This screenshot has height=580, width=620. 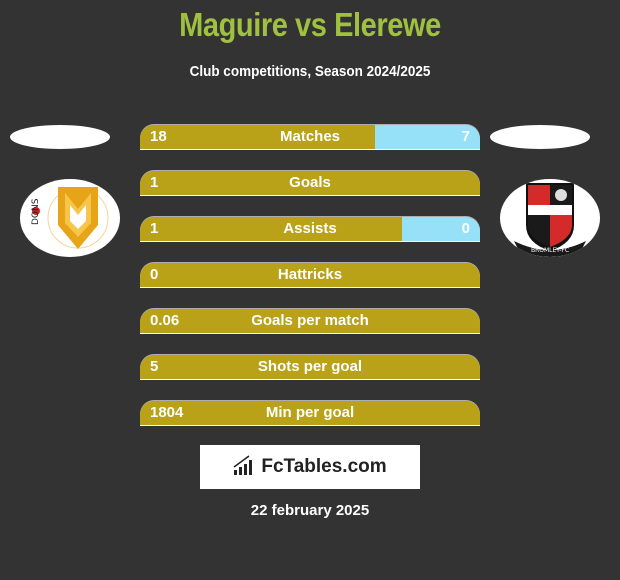 What do you see at coordinates (324, 466) in the screenshot?
I see `brand-name: FcTables.com` at bounding box center [324, 466].